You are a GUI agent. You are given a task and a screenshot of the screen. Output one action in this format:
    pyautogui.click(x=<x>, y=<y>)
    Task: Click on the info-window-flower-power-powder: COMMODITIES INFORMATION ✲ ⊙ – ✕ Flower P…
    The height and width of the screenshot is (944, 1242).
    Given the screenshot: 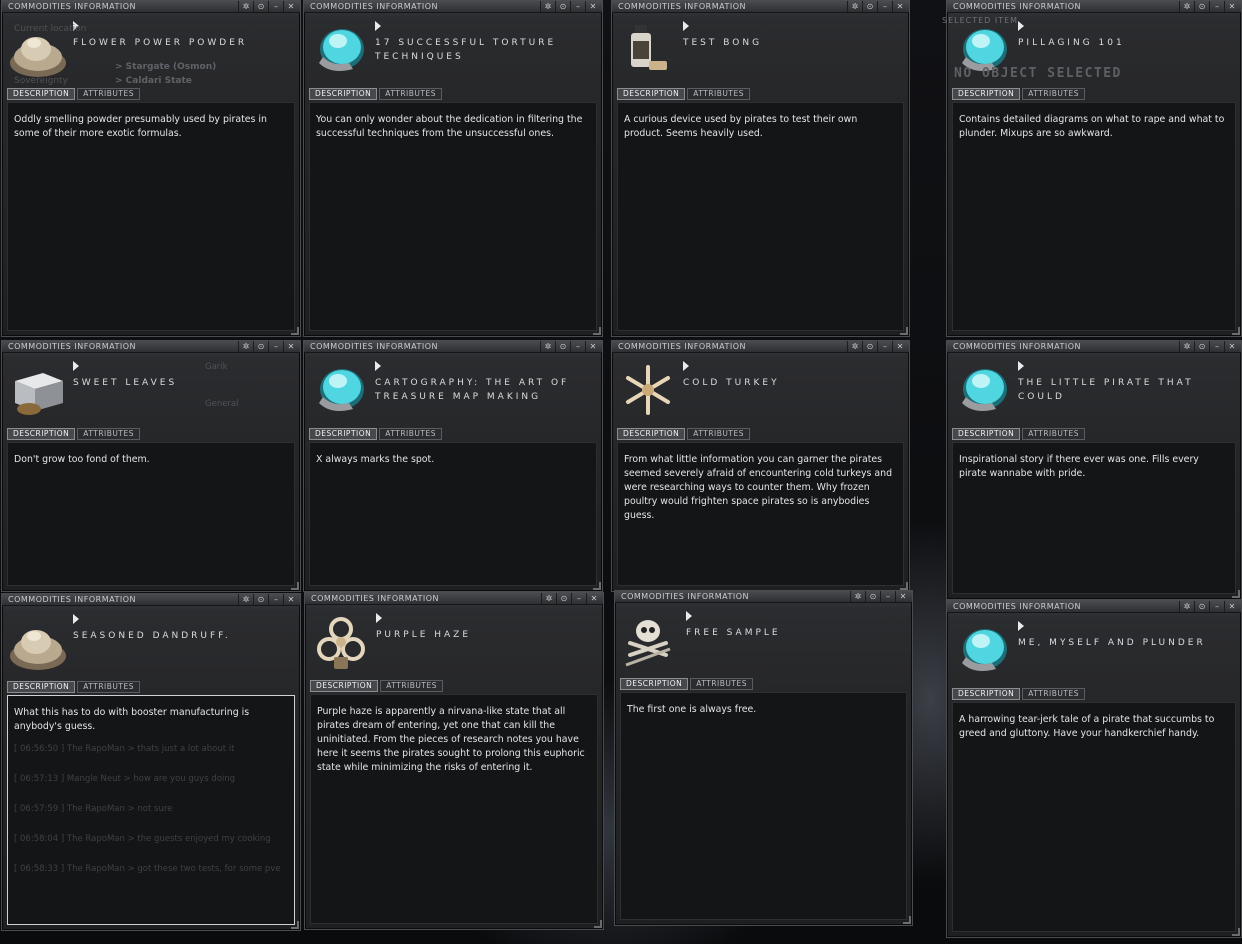 What is the action you would take?
    pyautogui.click(x=151, y=168)
    